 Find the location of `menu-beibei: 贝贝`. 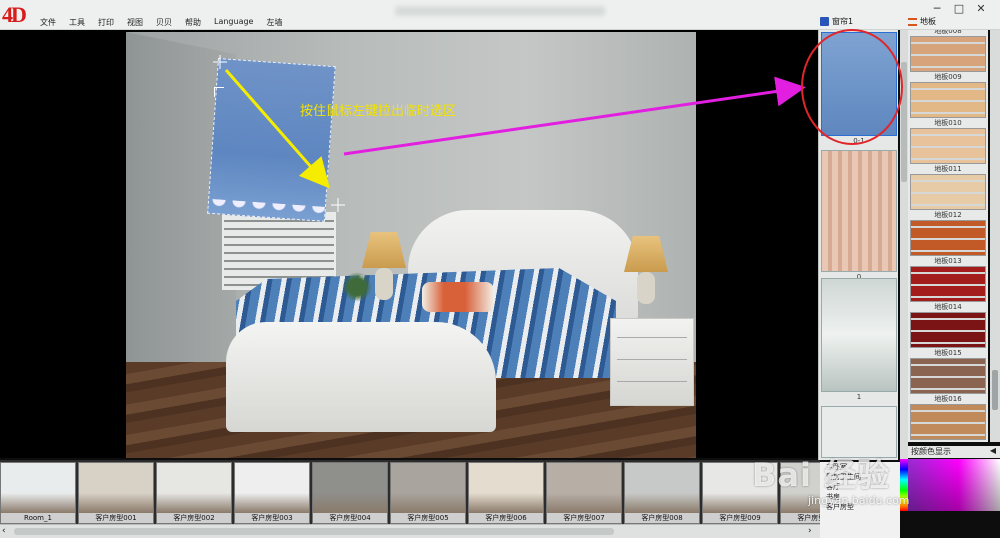

menu-beibei: 贝贝 is located at coordinates (164, 22).